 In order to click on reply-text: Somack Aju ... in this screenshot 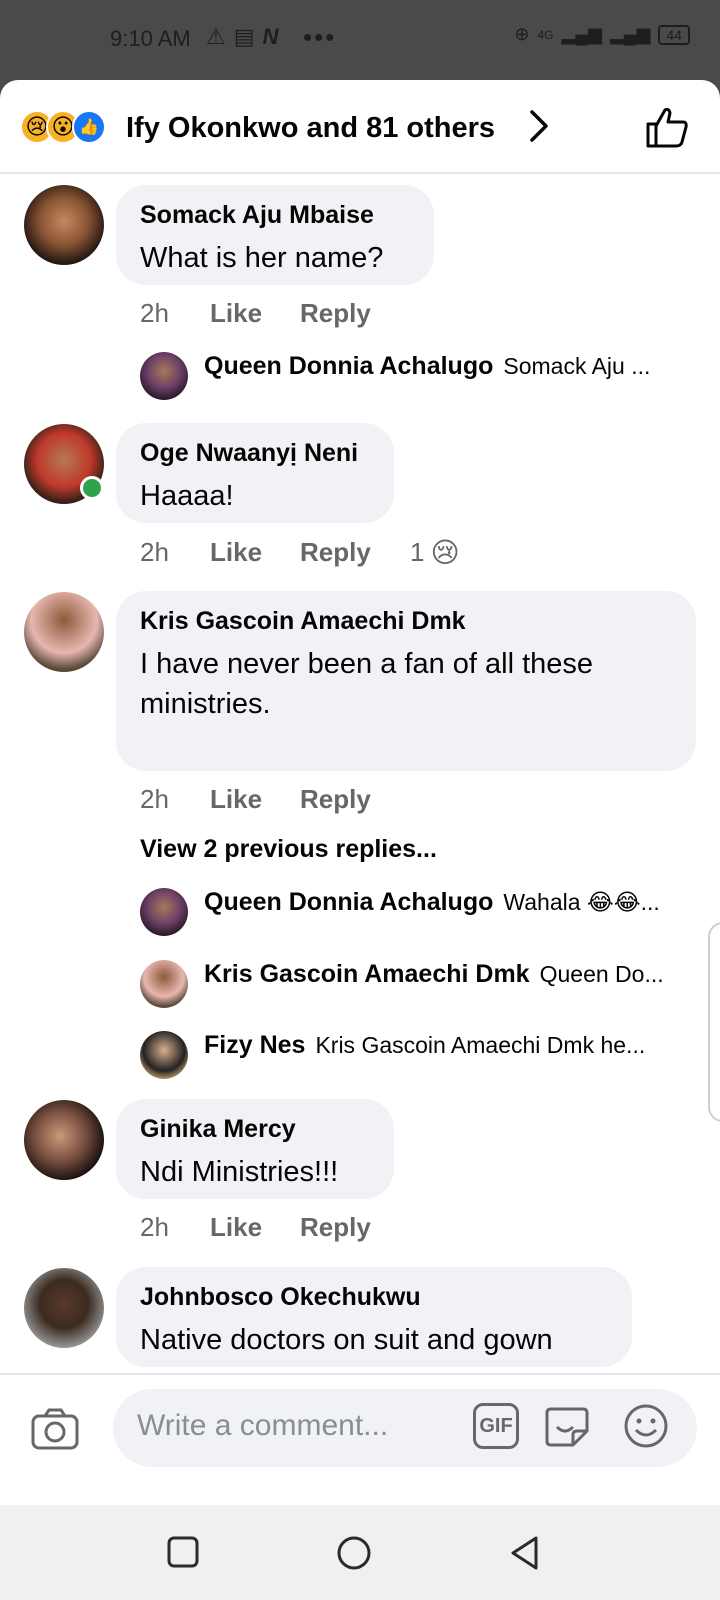, I will do `click(577, 366)`.